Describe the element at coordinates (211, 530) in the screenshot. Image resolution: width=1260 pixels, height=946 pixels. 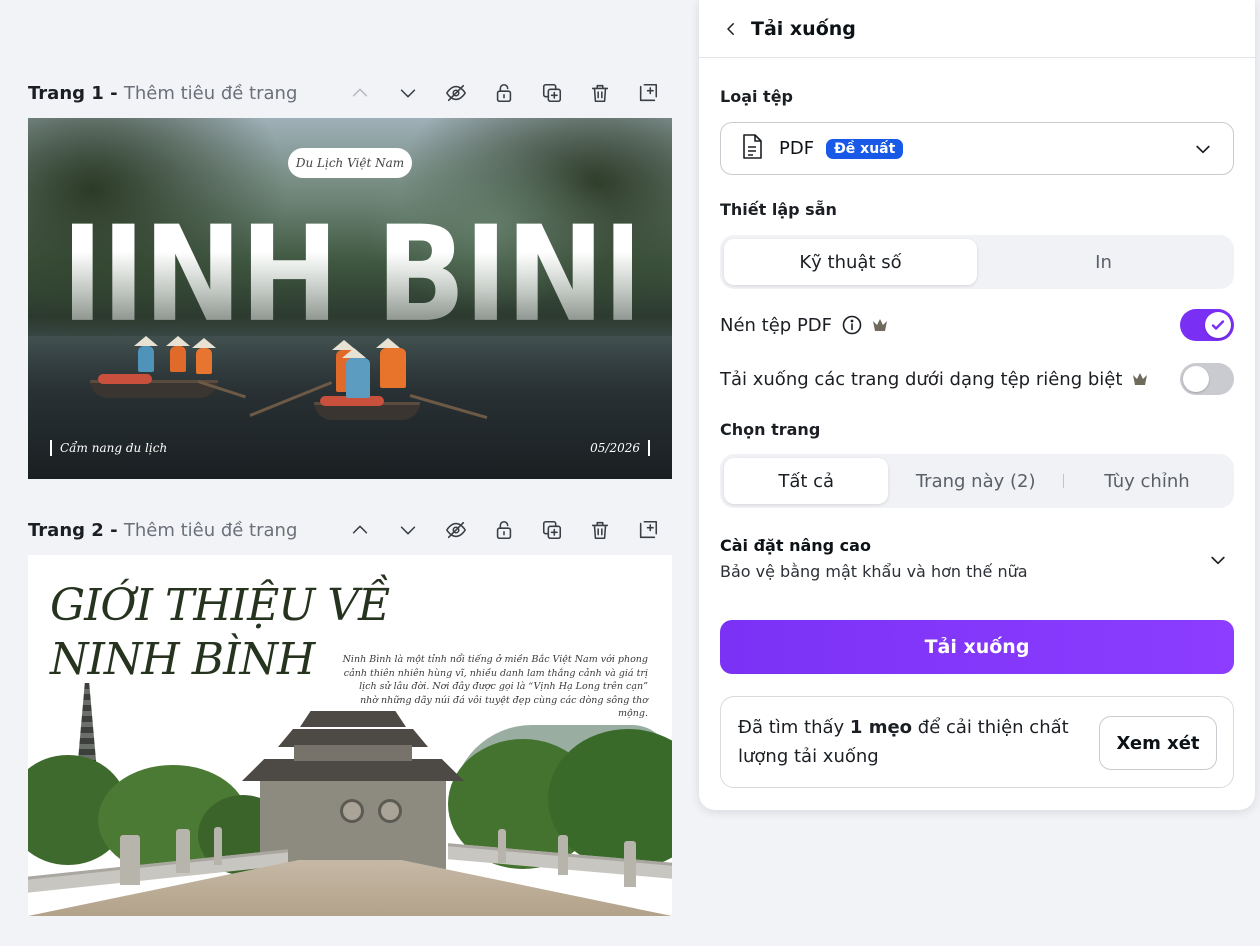
I see `page-2-title-placeholder: Thêm tiêu đề trang` at that location.